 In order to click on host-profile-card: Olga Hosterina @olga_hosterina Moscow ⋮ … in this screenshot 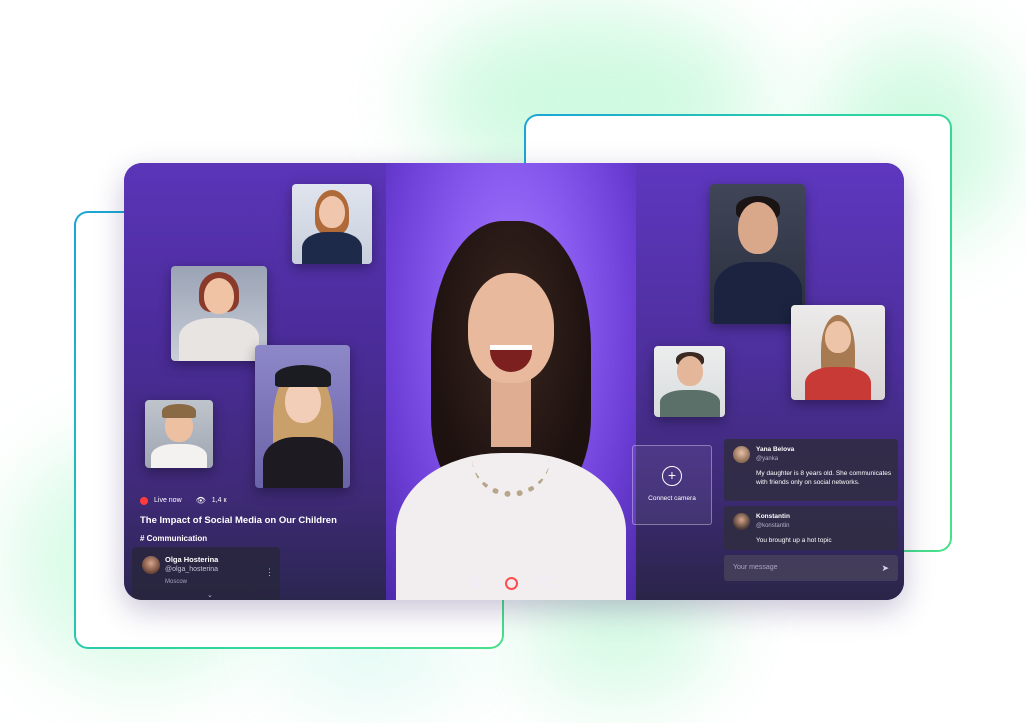, I will do `click(206, 573)`.